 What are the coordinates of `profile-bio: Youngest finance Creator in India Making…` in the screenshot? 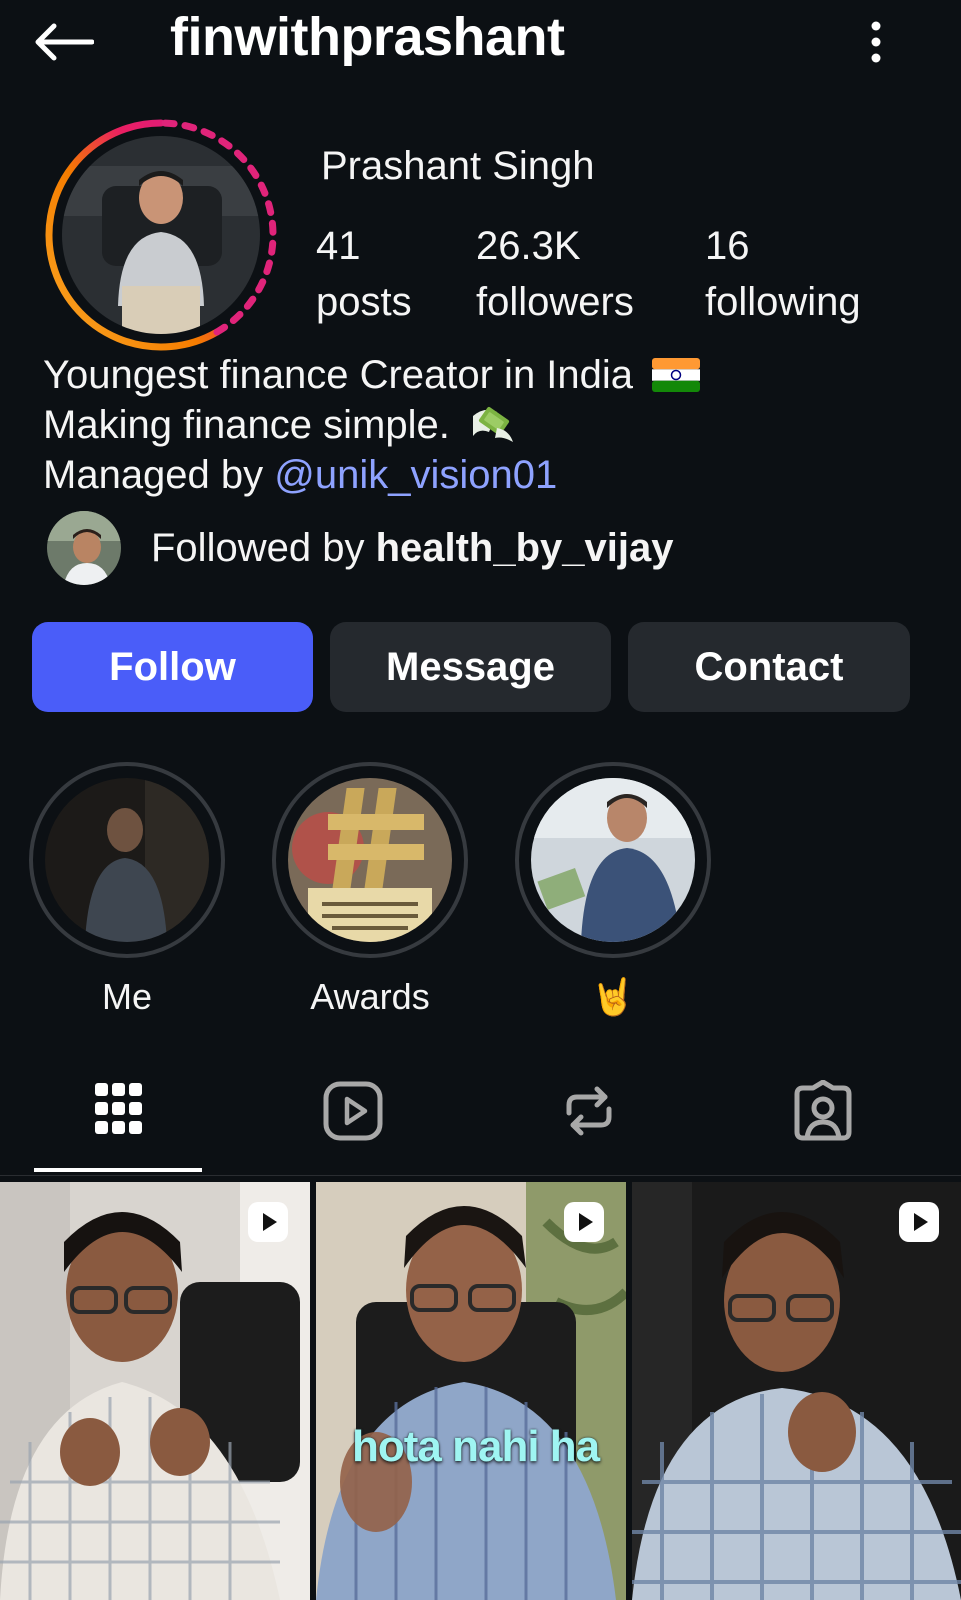 It's located at (372, 425).